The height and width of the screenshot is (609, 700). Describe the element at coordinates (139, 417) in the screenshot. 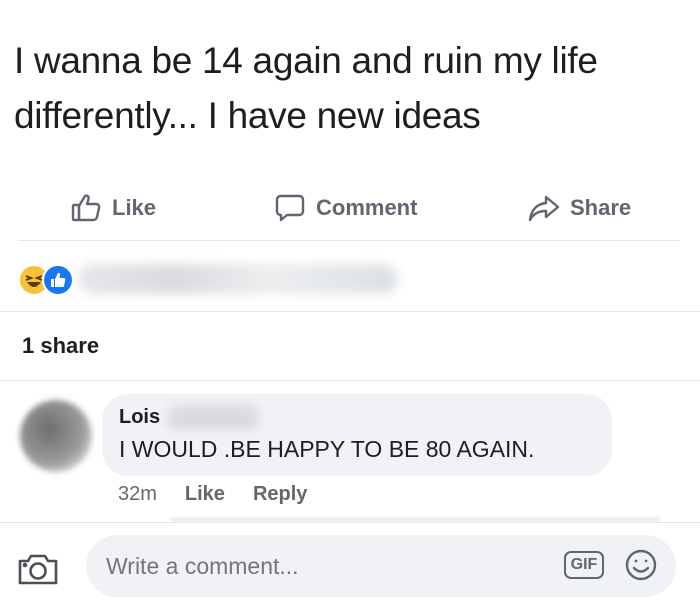

I see `comment-author: Lois` at that location.